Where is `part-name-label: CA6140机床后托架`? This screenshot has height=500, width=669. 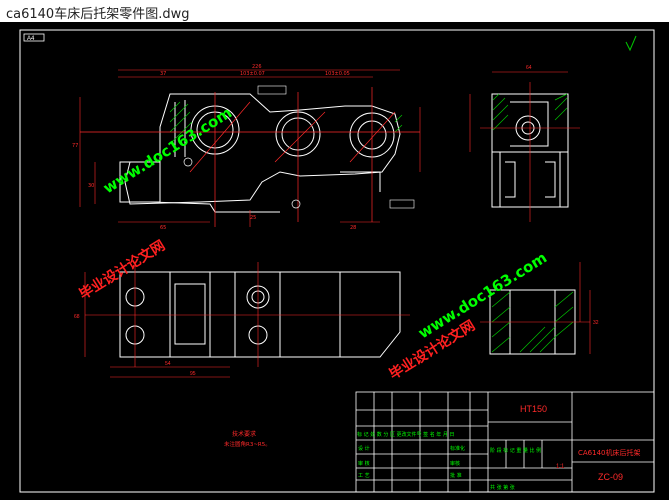 part-name-label: CA6140机床后托架 is located at coordinates (609, 452).